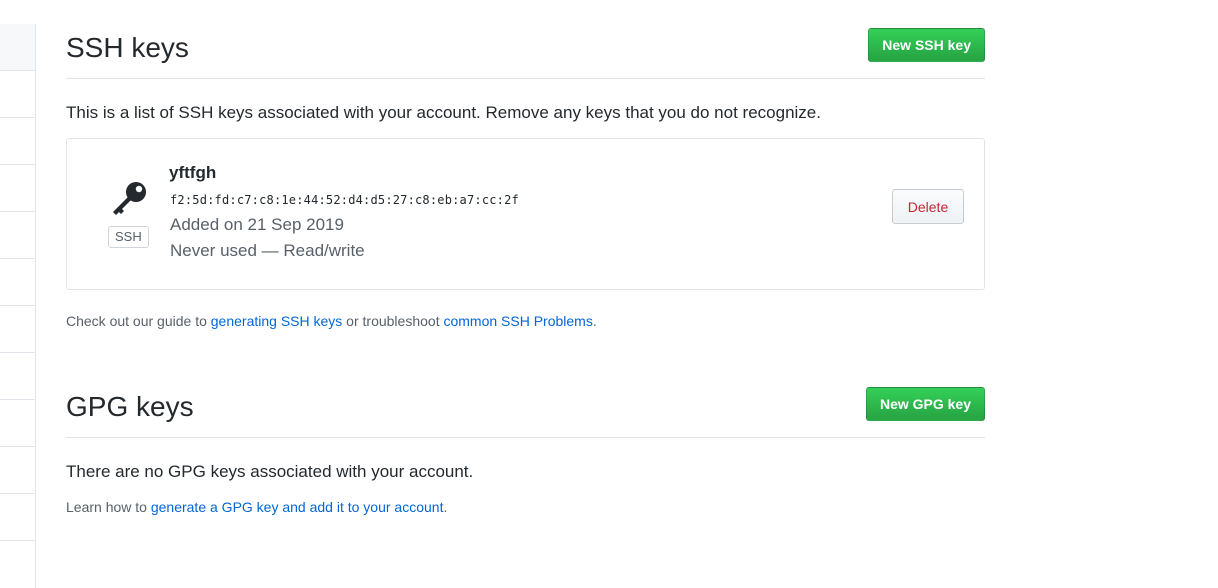 This screenshot has width=1218, height=588. Describe the element at coordinates (594, 321) in the screenshot. I see `ssh-guide-suffix: .` at that location.